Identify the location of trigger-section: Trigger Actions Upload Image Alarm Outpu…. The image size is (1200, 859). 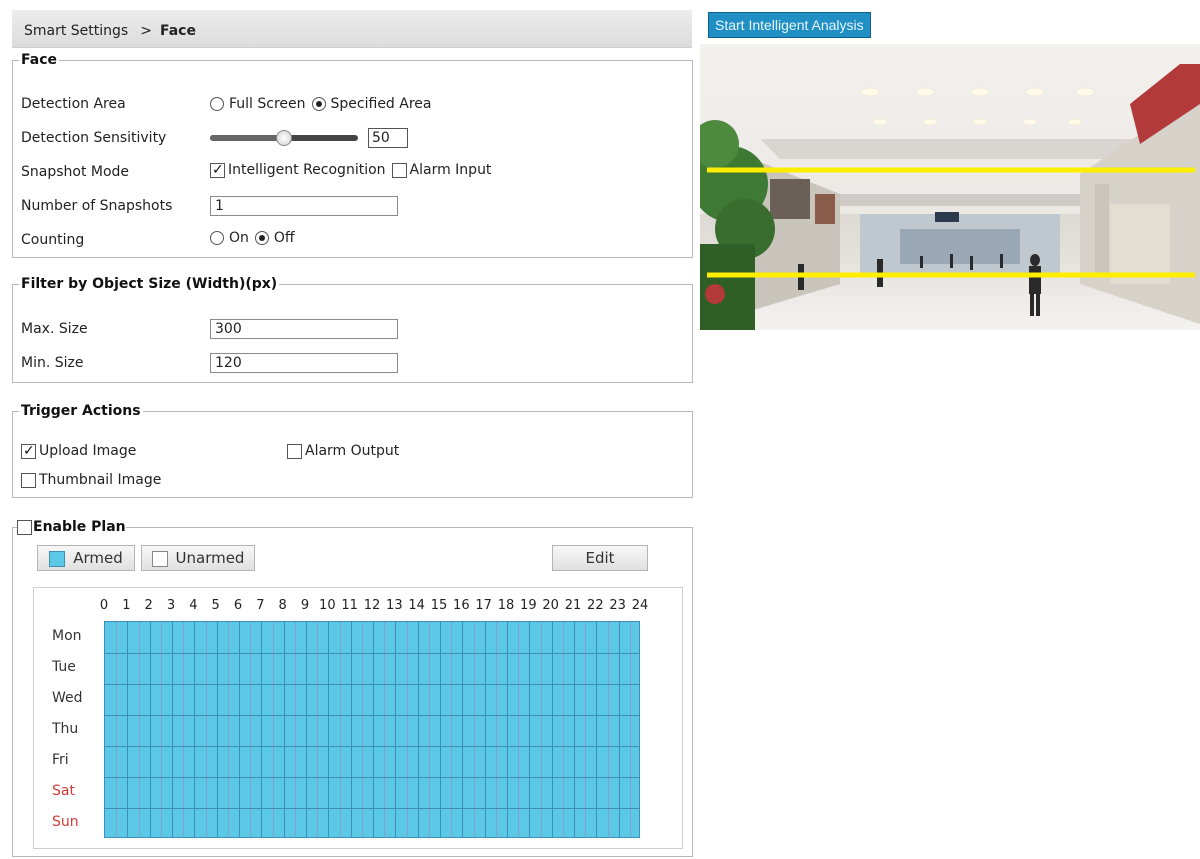
(352, 450).